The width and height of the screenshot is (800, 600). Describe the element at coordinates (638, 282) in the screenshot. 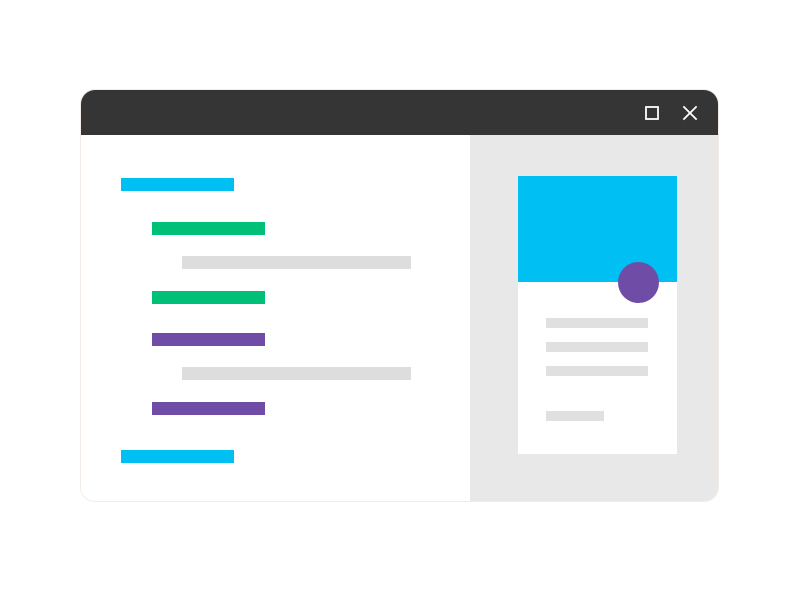

I see `avatar` at that location.